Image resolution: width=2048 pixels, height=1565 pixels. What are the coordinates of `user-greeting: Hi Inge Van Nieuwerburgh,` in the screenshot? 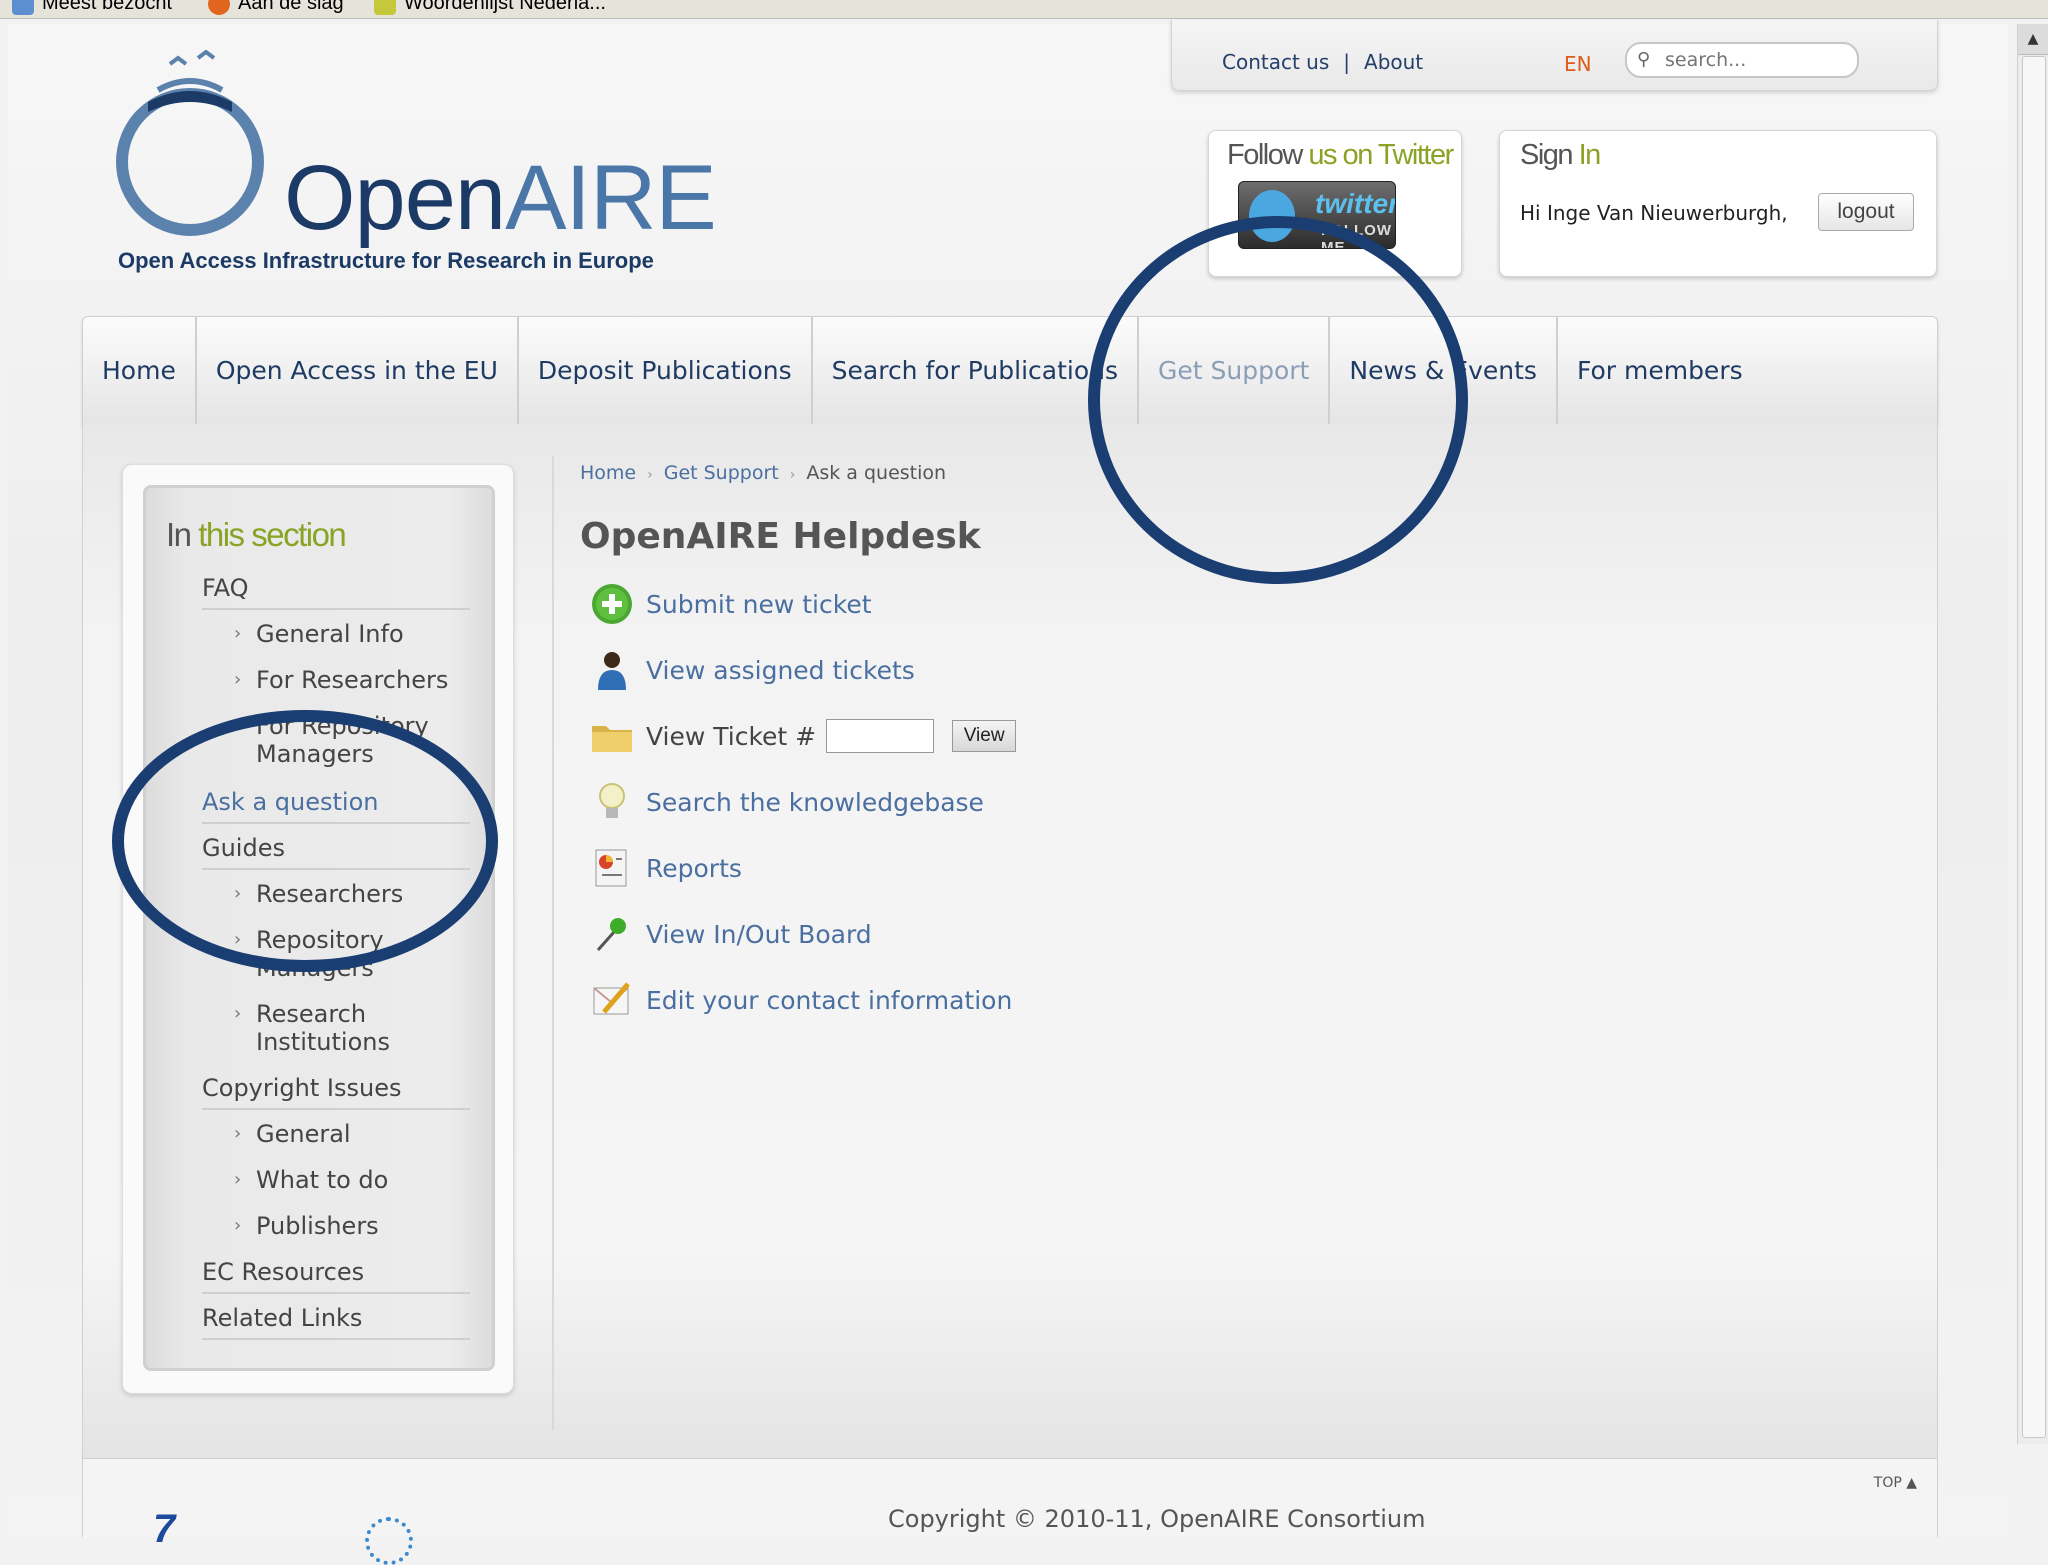 It's located at (1654, 213).